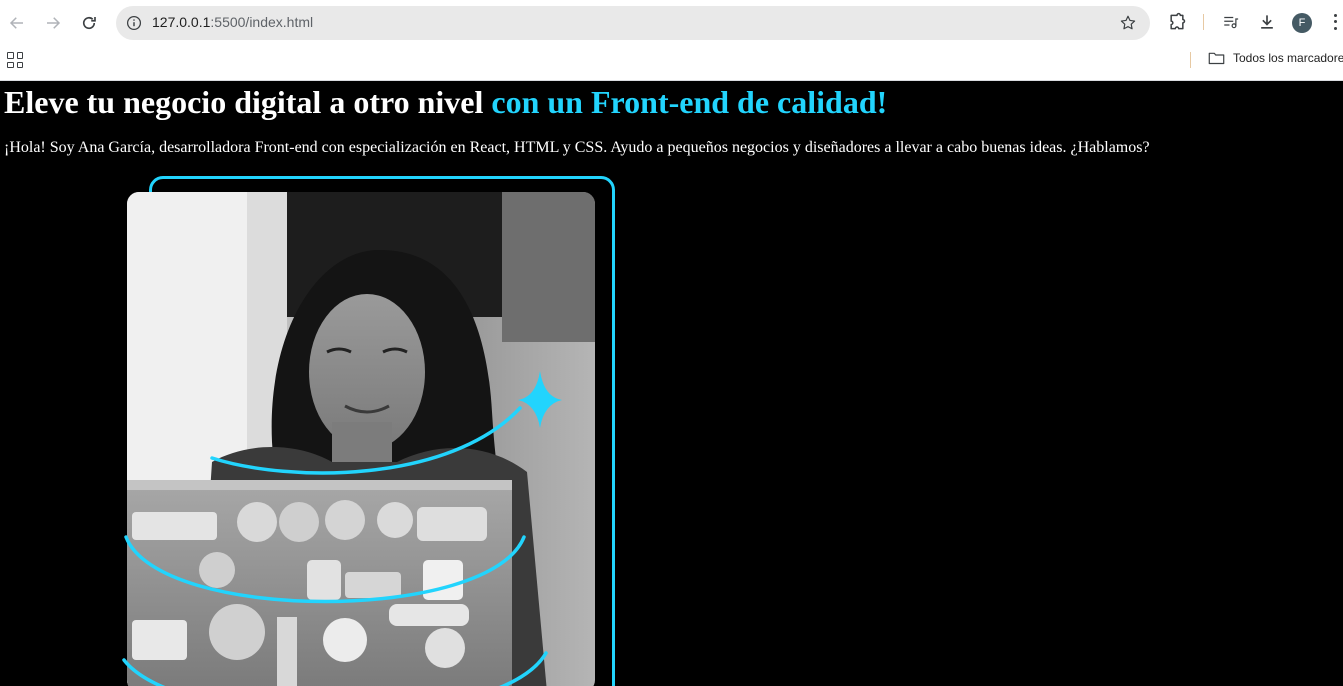  I want to click on bookmark-folder-all: Todos los marcadores, so click(1275, 58).